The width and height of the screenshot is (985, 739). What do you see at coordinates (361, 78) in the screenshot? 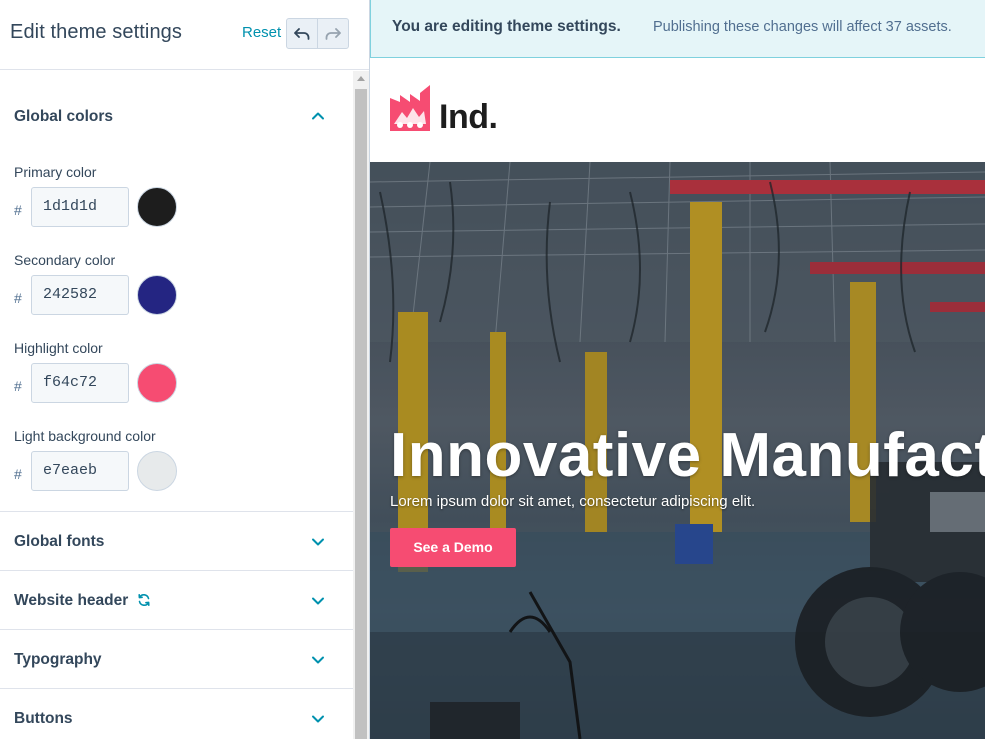
I see `scroll-up-arrow-icon` at bounding box center [361, 78].